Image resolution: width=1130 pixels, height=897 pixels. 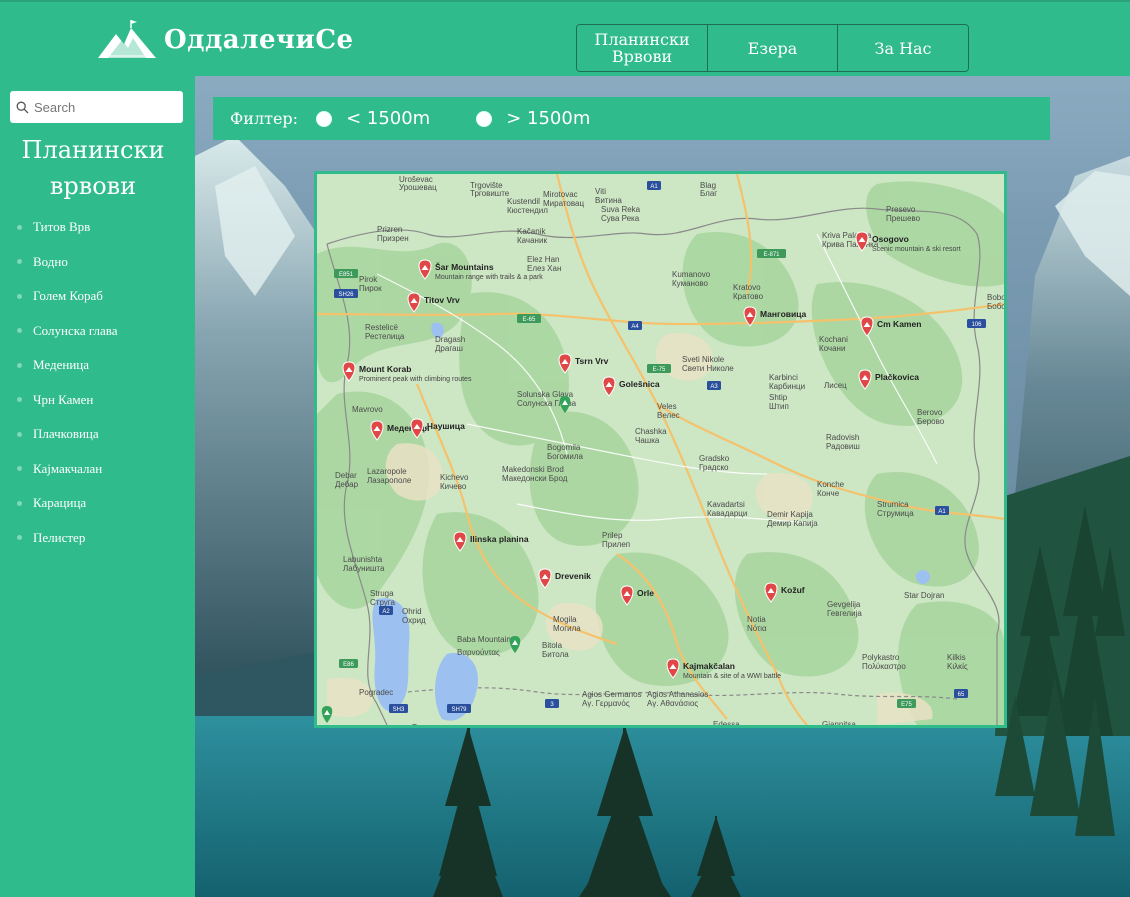 I want to click on peak-list-item: Меденица, so click(x=67, y=365).